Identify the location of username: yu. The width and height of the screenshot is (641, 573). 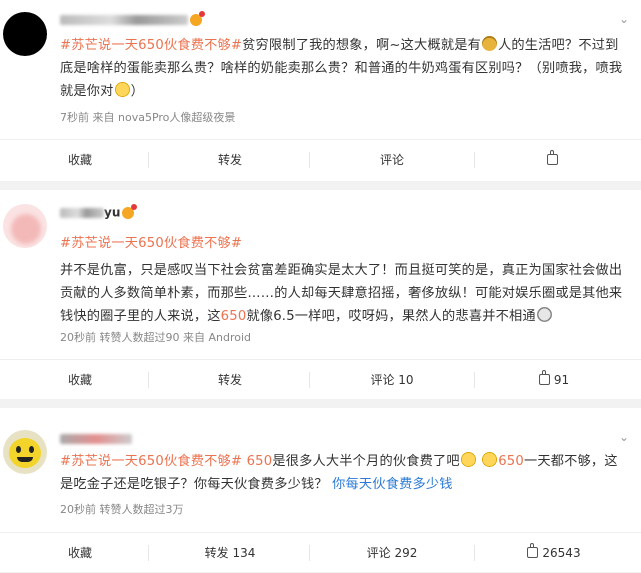
(99, 211).